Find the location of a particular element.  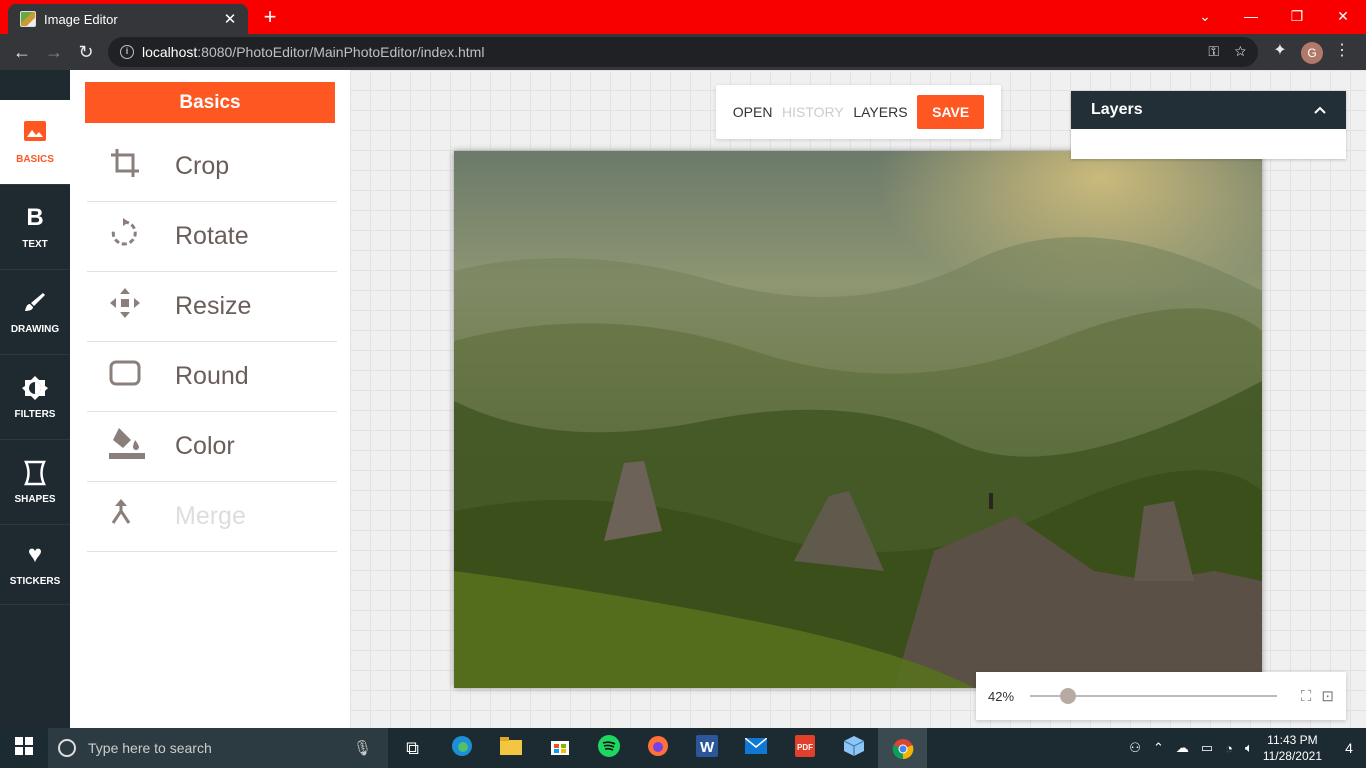

rail-item-label: FILTERS is located at coordinates (35, 414).